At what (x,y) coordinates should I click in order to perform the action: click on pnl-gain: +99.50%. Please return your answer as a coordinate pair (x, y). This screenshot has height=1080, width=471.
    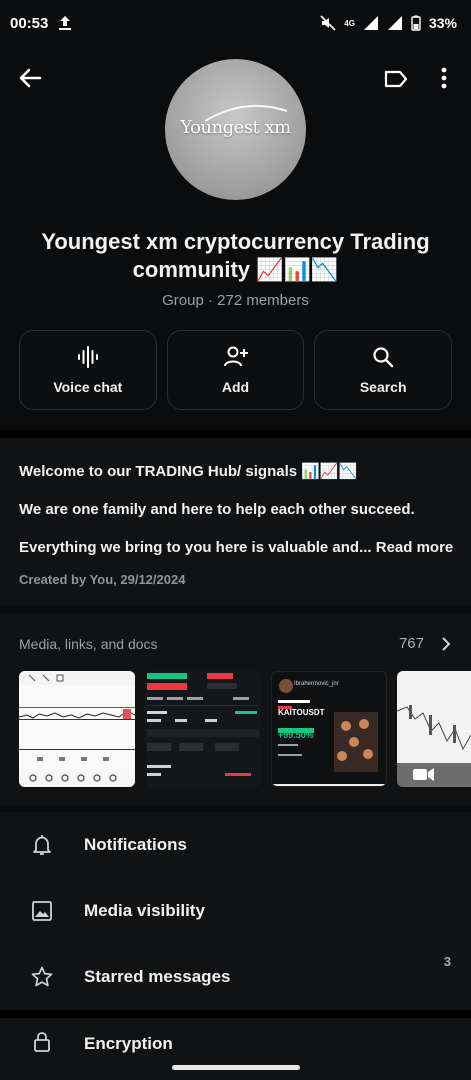
    Looking at the image, I should click on (296, 735).